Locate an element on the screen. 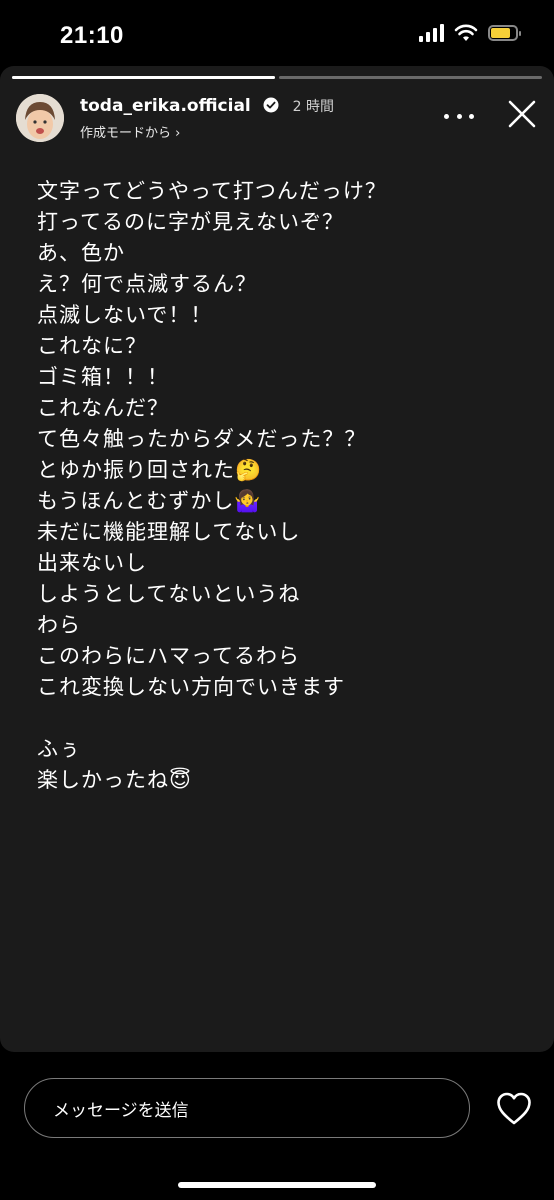  story-text-line: え？何で点滅するん？ is located at coordinates (147, 284).